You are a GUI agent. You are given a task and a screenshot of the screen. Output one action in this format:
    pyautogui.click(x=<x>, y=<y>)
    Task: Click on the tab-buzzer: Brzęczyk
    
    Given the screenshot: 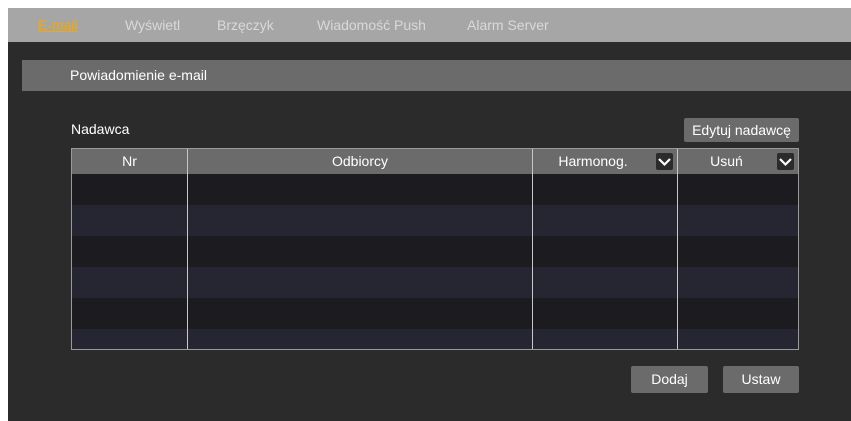 What is the action you would take?
    pyautogui.click(x=245, y=25)
    